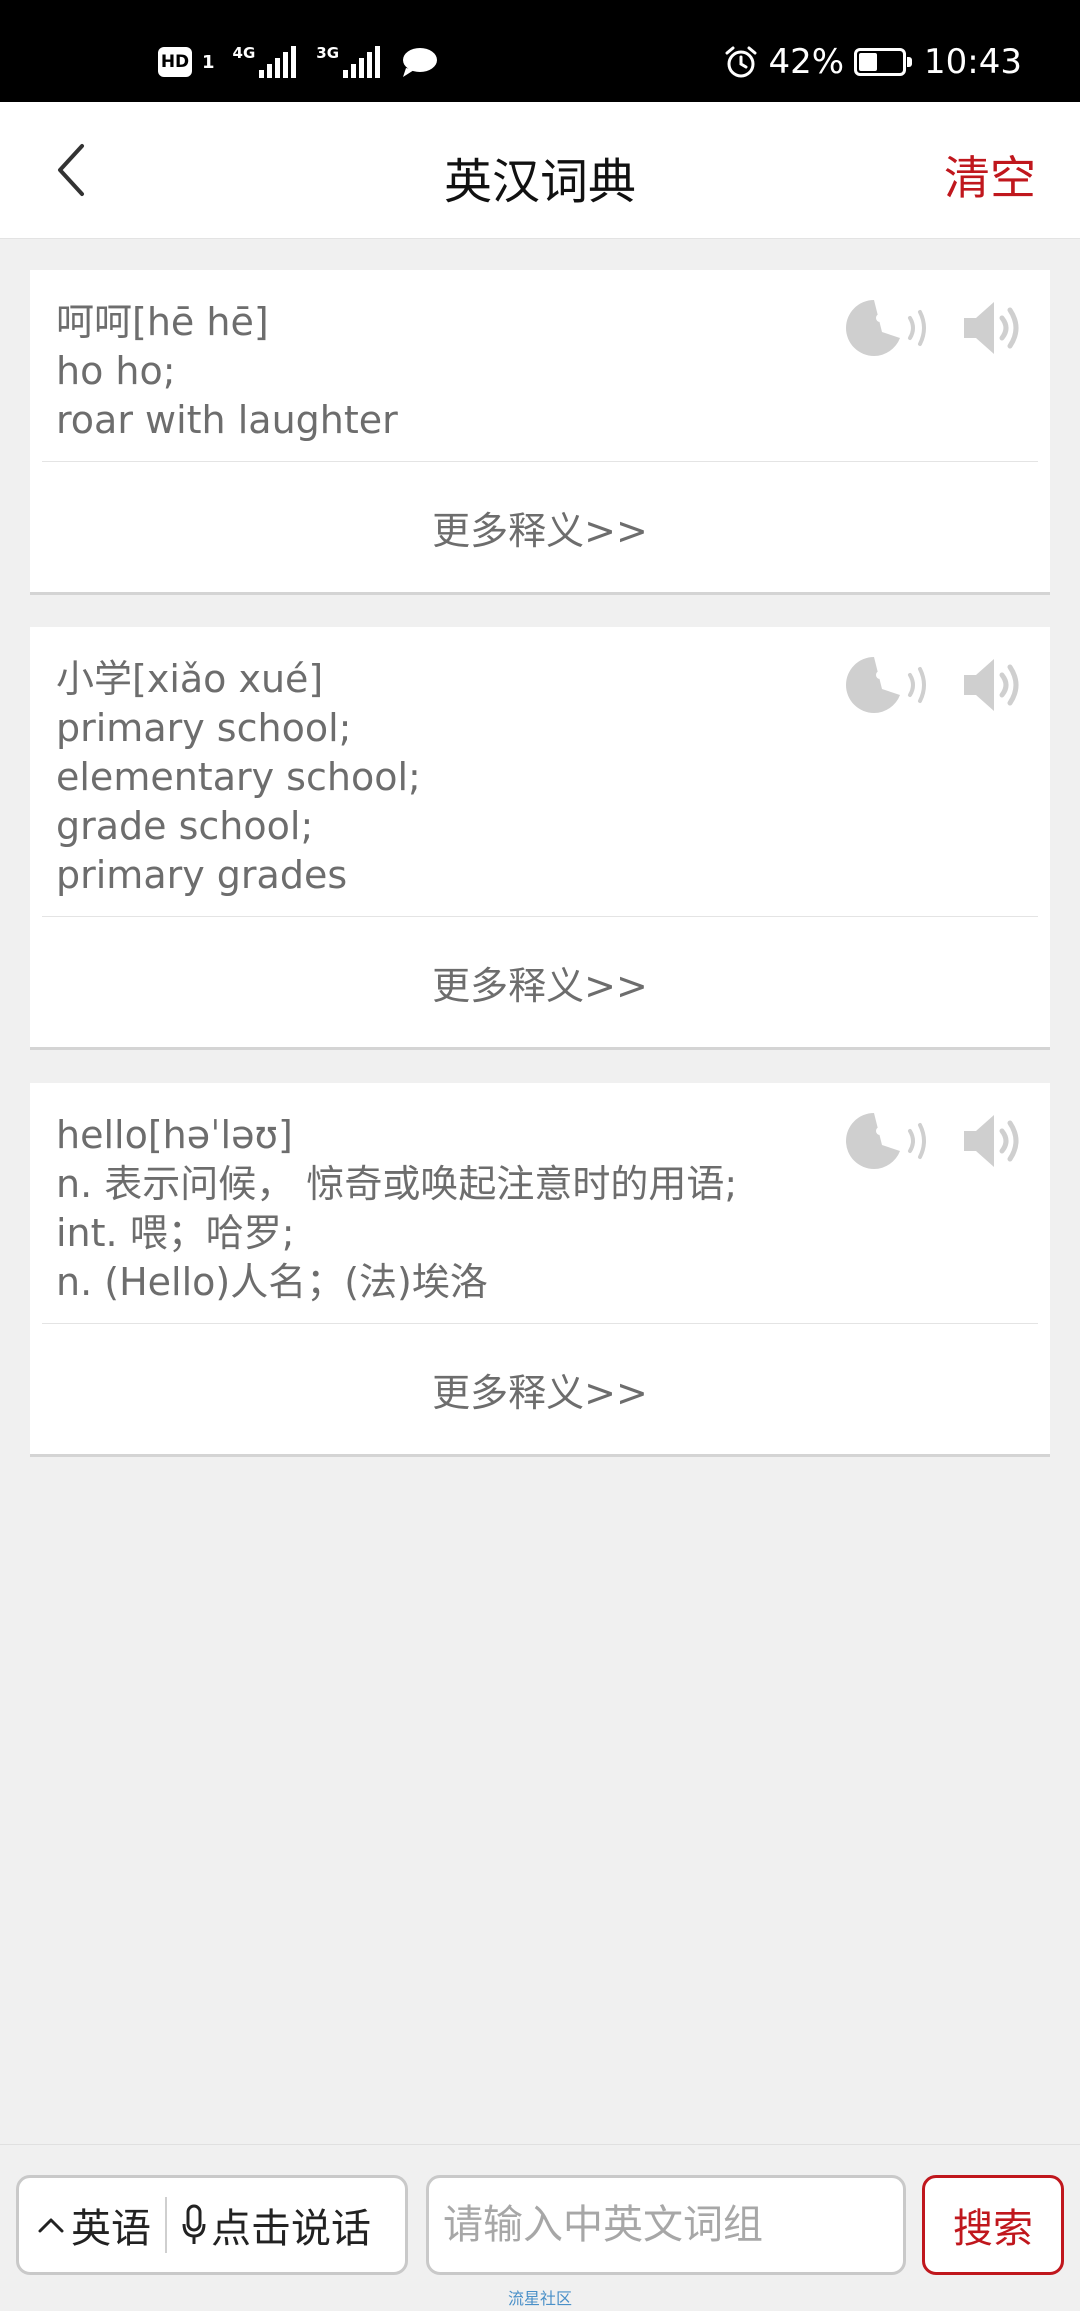 This screenshot has height=2311, width=1080. I want to click on card-definition: grade school;, so click(185, 826).